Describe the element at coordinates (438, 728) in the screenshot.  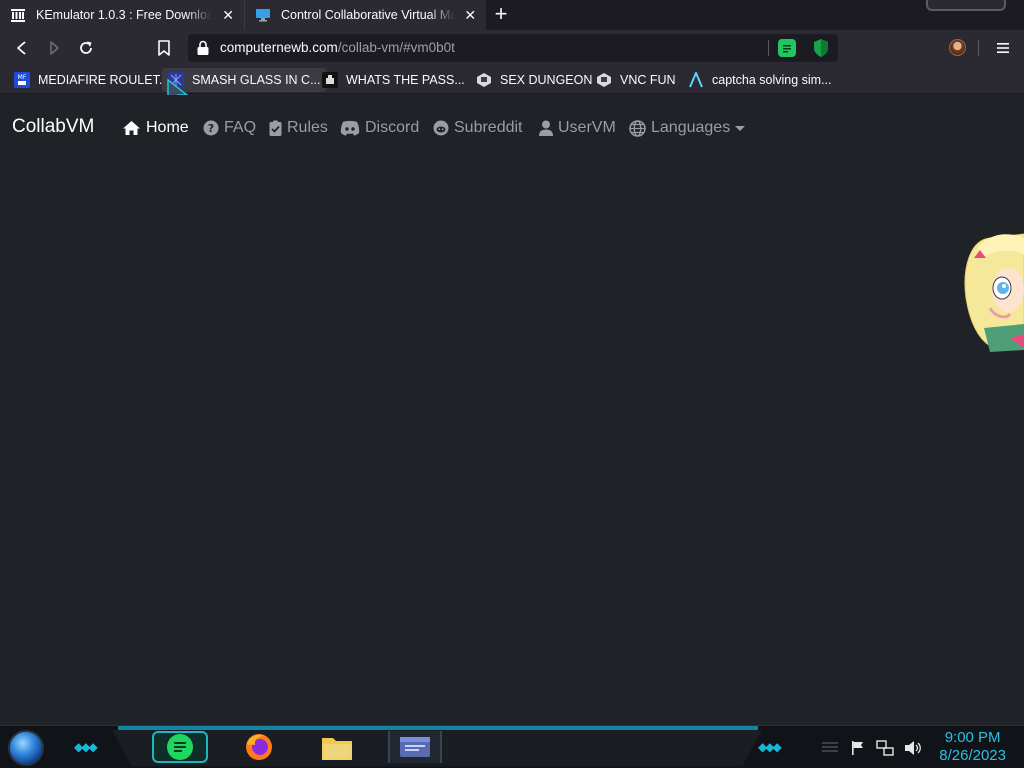
I see `taskbar-glow-strip` at that location.